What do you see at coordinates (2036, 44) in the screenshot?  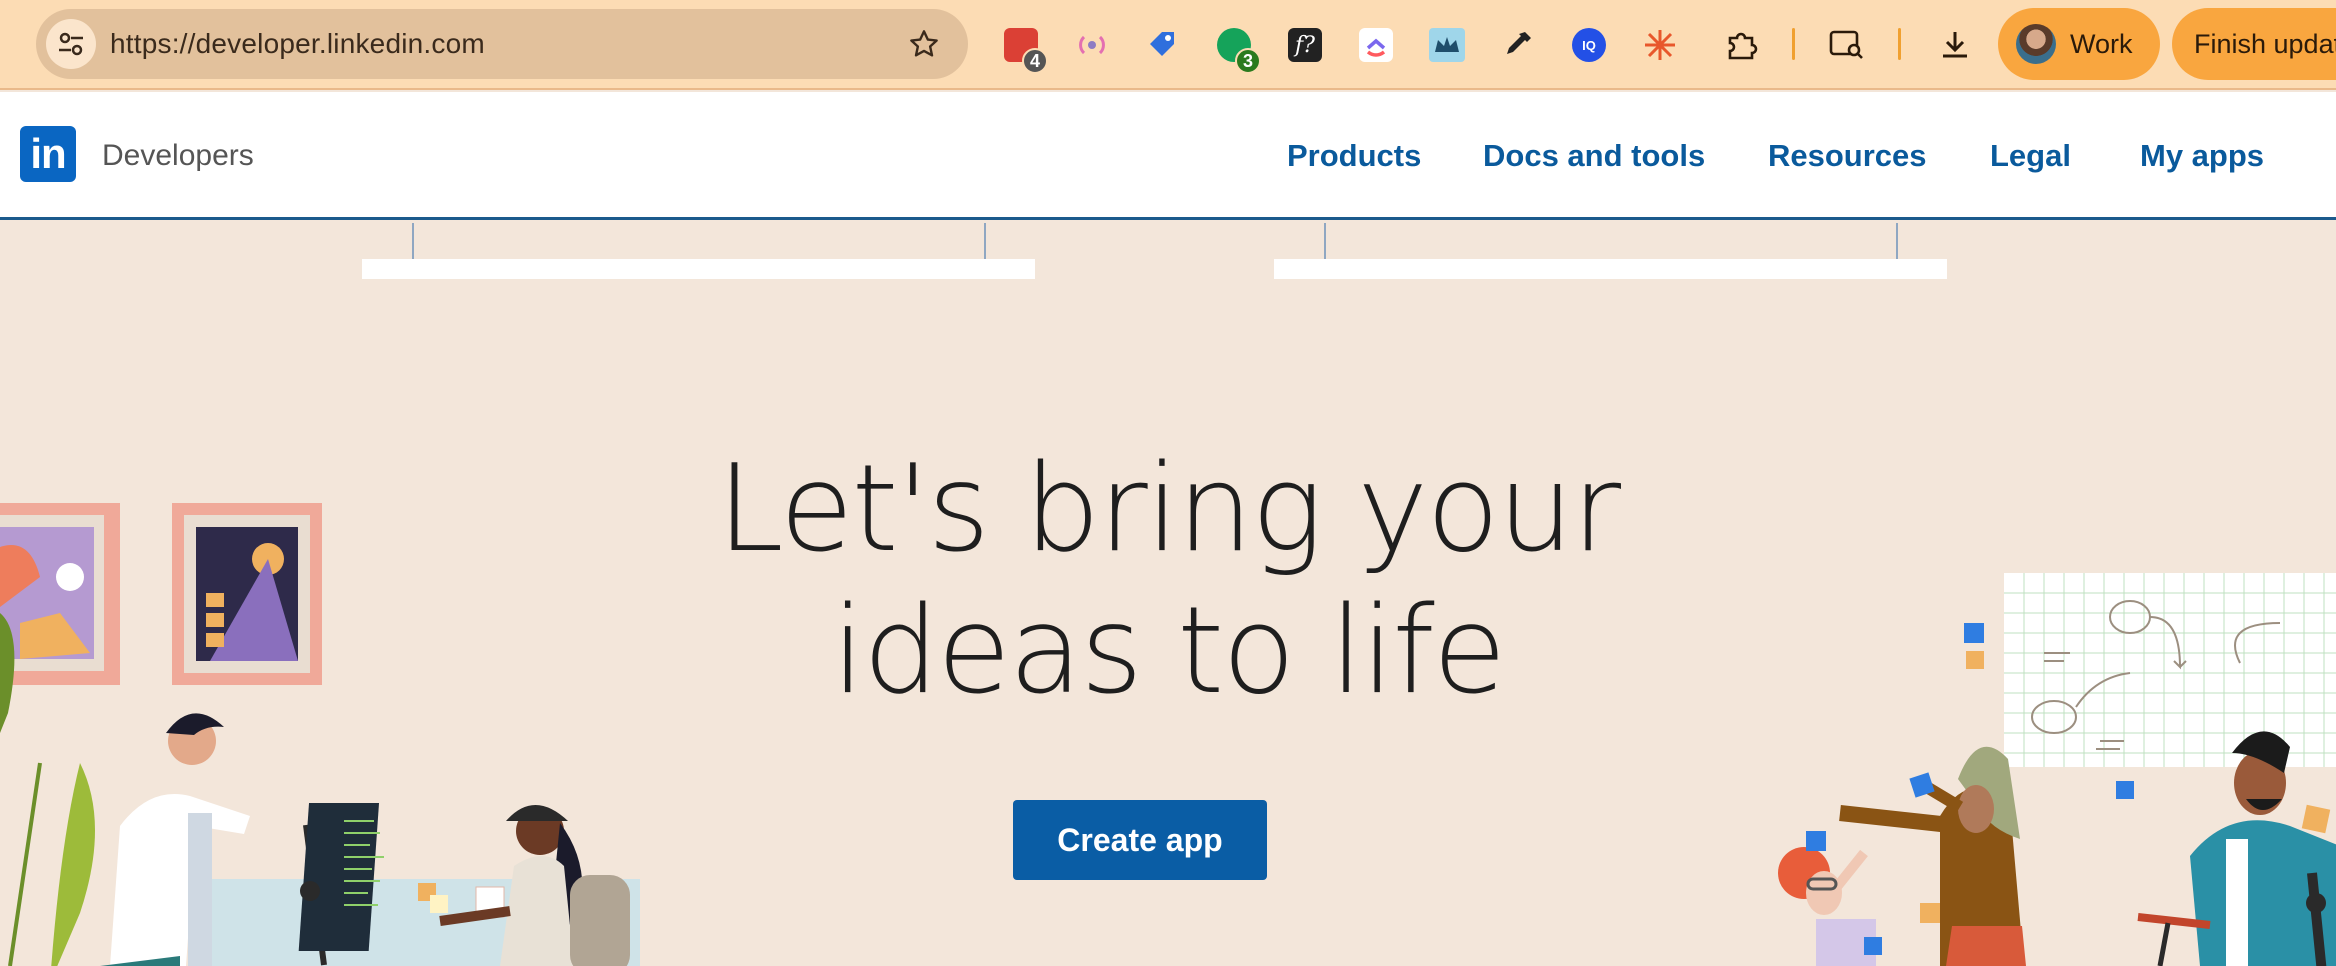 I see `avatar` at bounding box center [2036, 44].